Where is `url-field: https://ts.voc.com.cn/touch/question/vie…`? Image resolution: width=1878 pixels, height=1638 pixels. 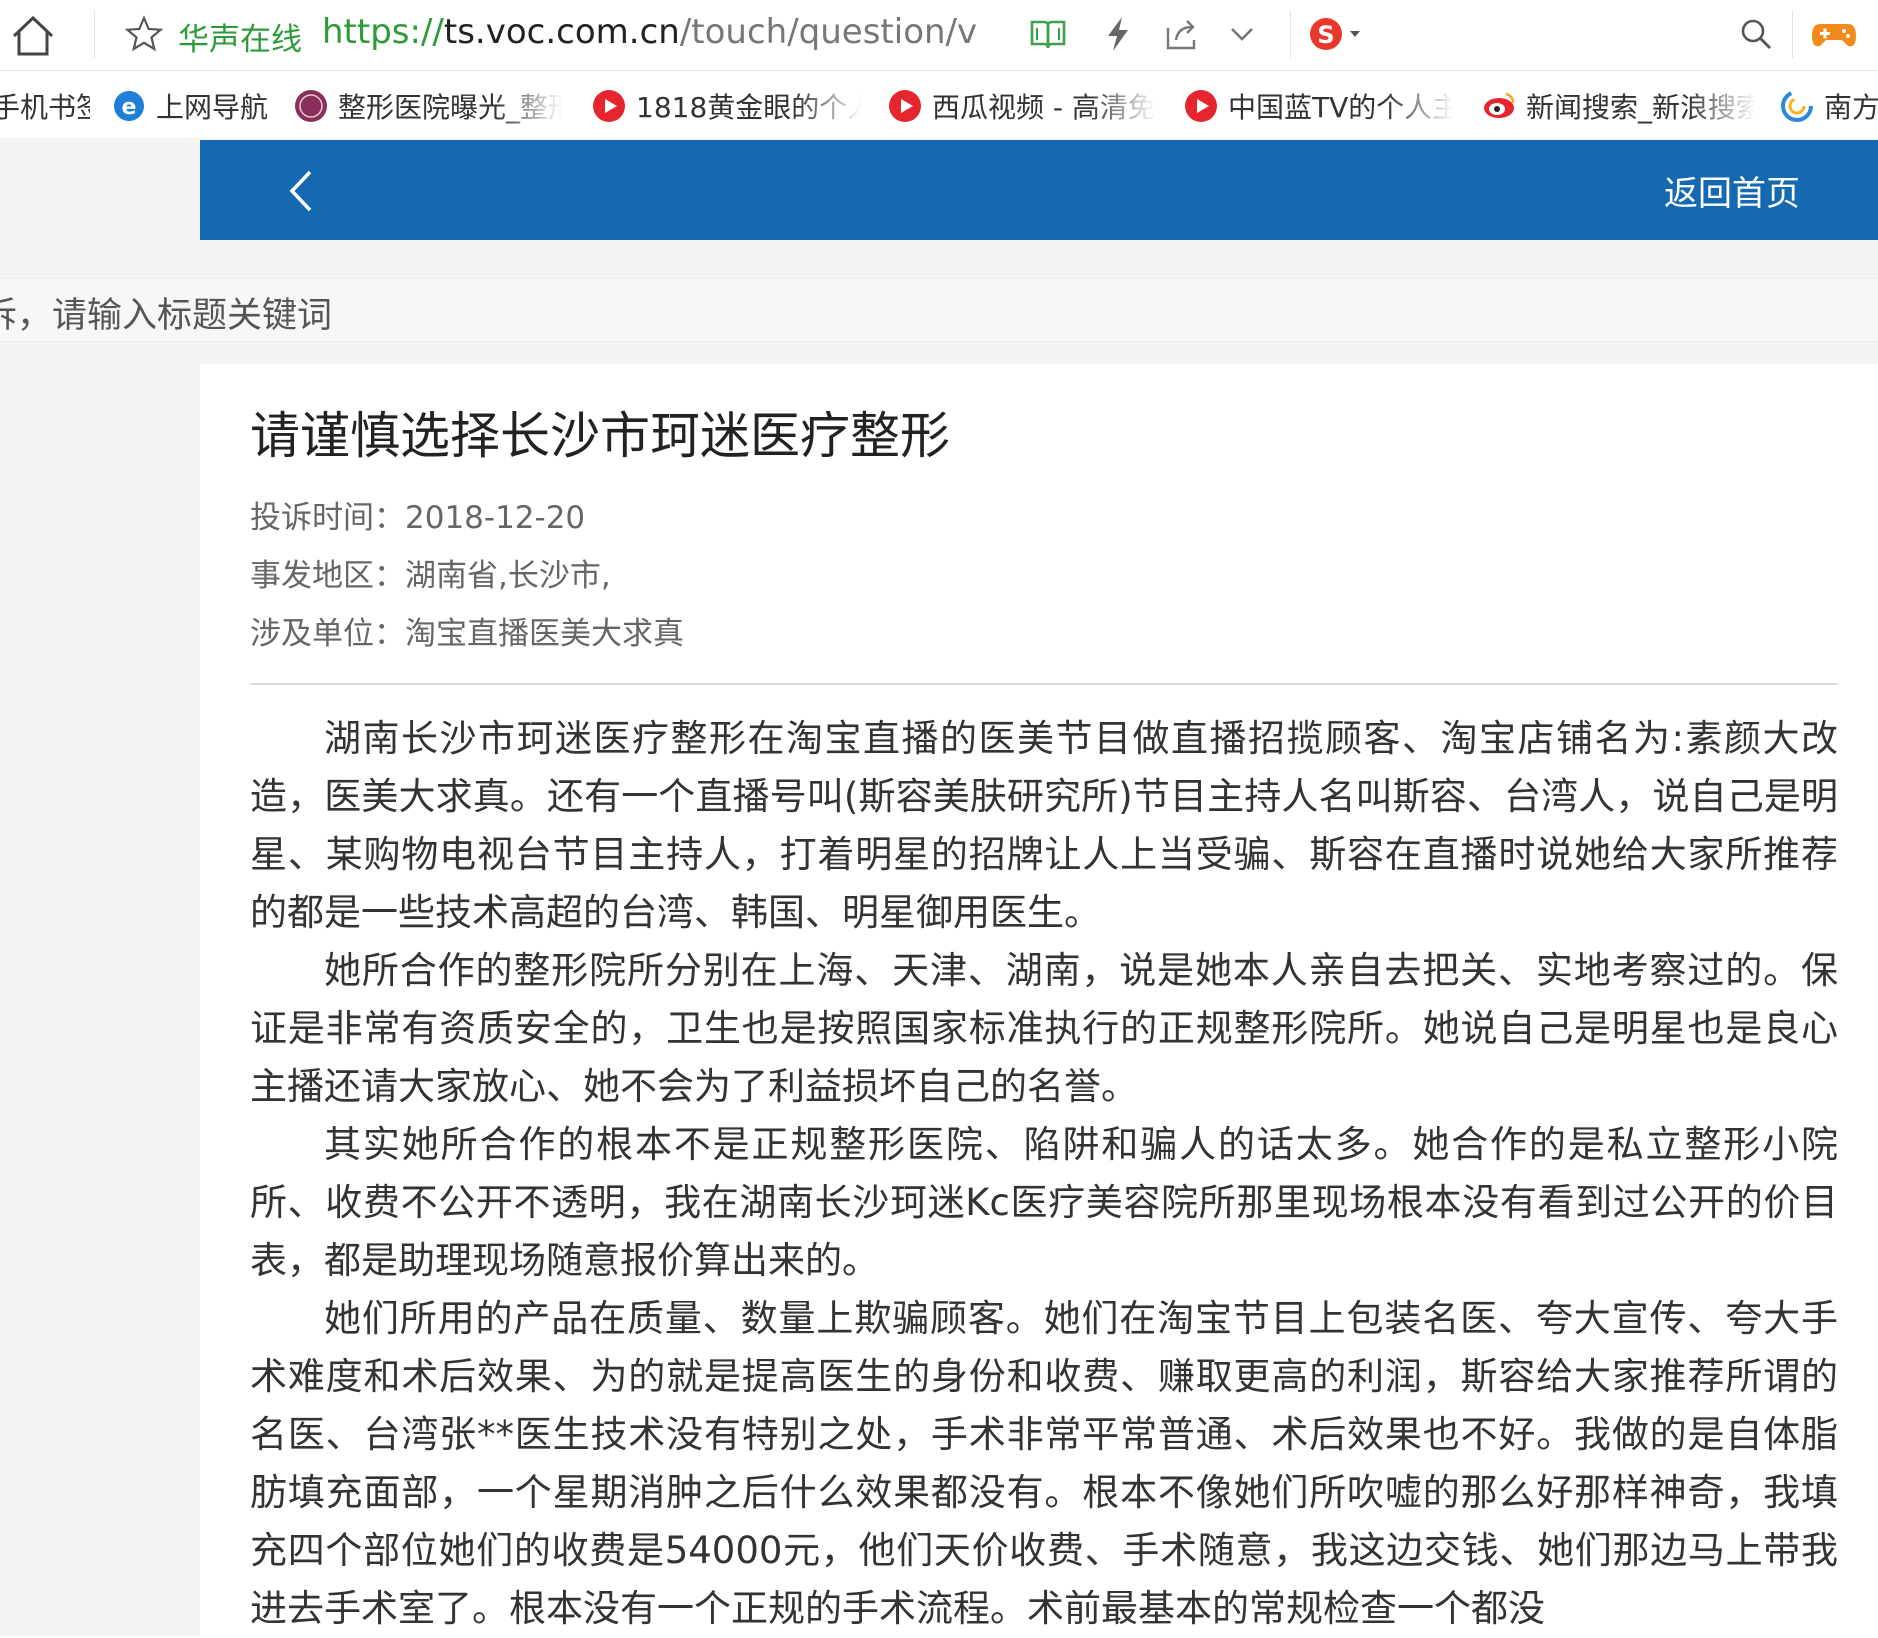 url-field: https://ts.voc.com.cn/touch/question/vie… is located at coordinates (651, 32).